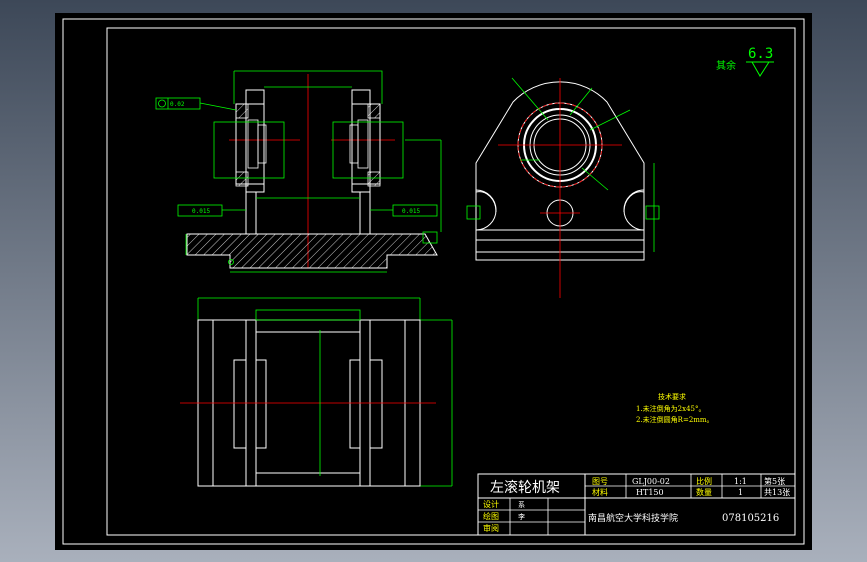 The image size is (867, 562). Describe the element at coordinates (177, 104) in the screenshot. I see `tolerance-value-1: 0.02` at that location.